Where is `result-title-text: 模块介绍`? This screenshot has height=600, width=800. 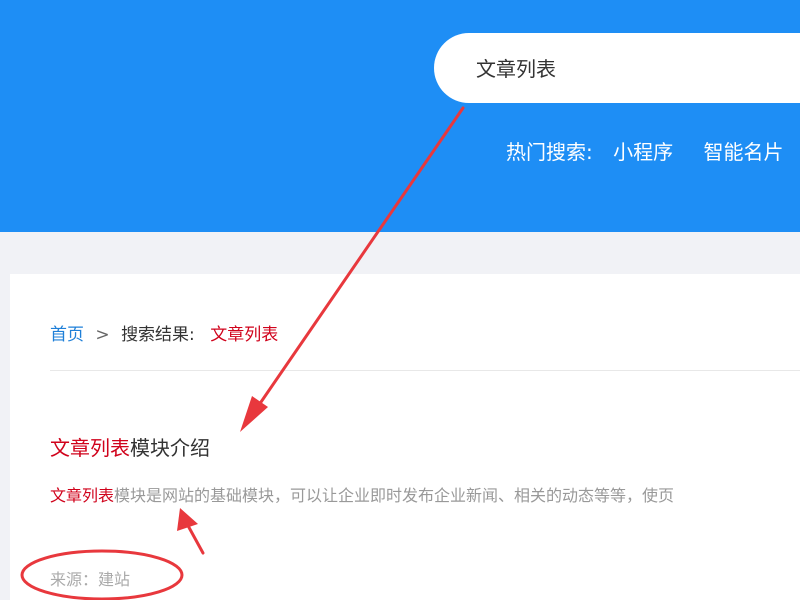
result-title-text: 模块介绍 is located at coordinates (170, 448).